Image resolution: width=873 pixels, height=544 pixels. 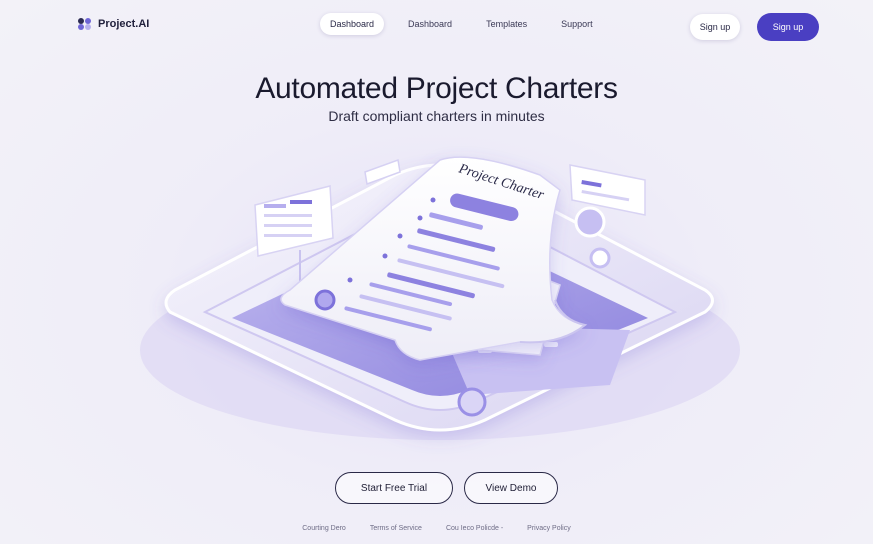 I want to click on start-free-trial-button: Start Free Trial, so click(x=394, y=488).